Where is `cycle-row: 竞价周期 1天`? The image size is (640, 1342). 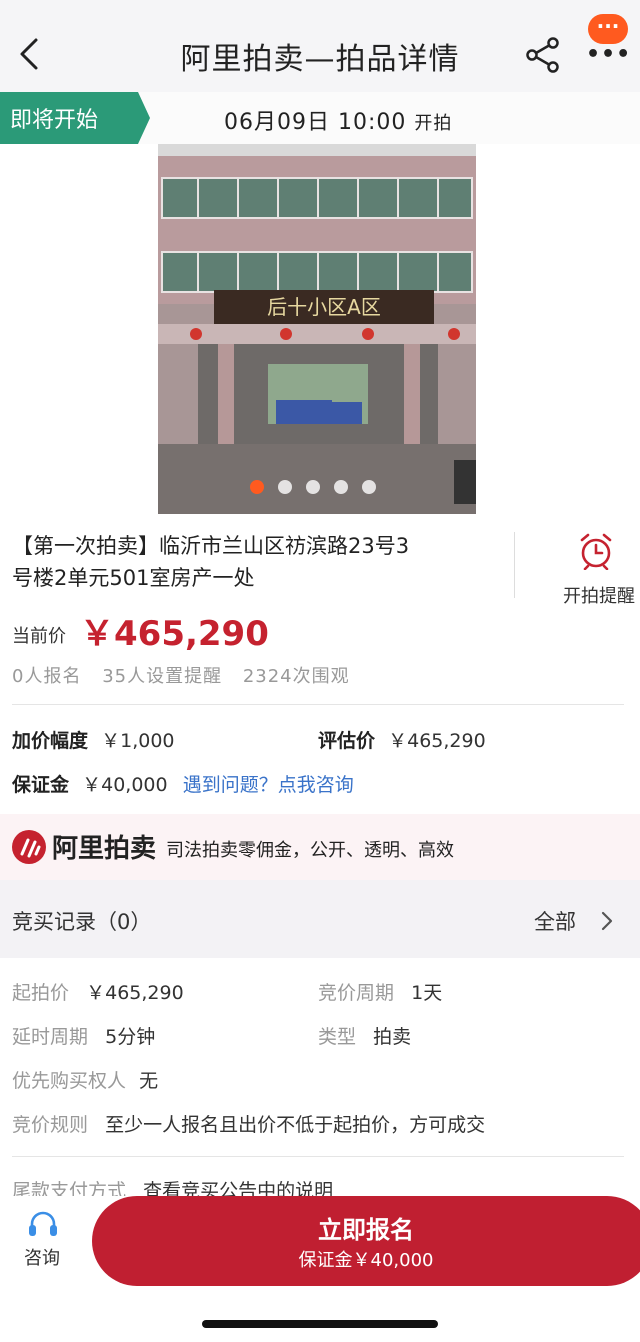 cycle-row: 竞价周期 1天 is located at coordinates (380, 991).